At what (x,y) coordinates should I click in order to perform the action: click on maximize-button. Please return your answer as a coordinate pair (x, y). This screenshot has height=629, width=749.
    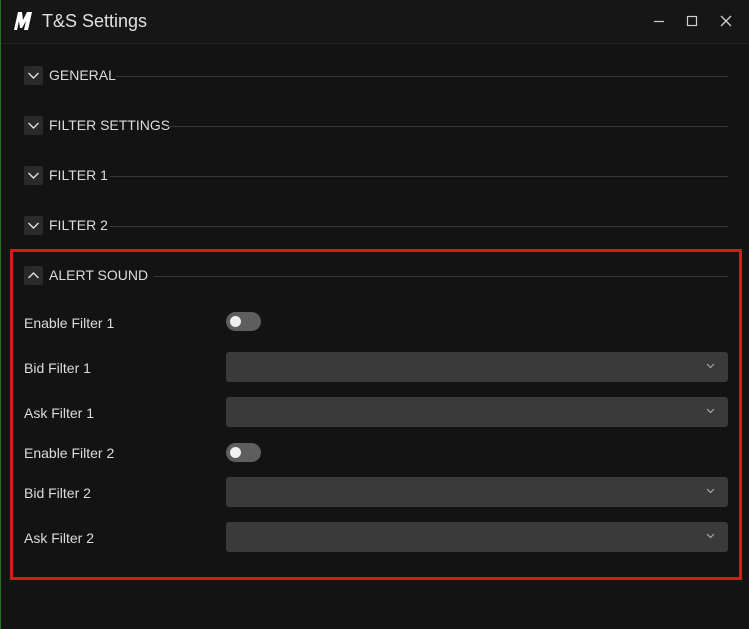
    Looking at the image, I should click on (692, 21).